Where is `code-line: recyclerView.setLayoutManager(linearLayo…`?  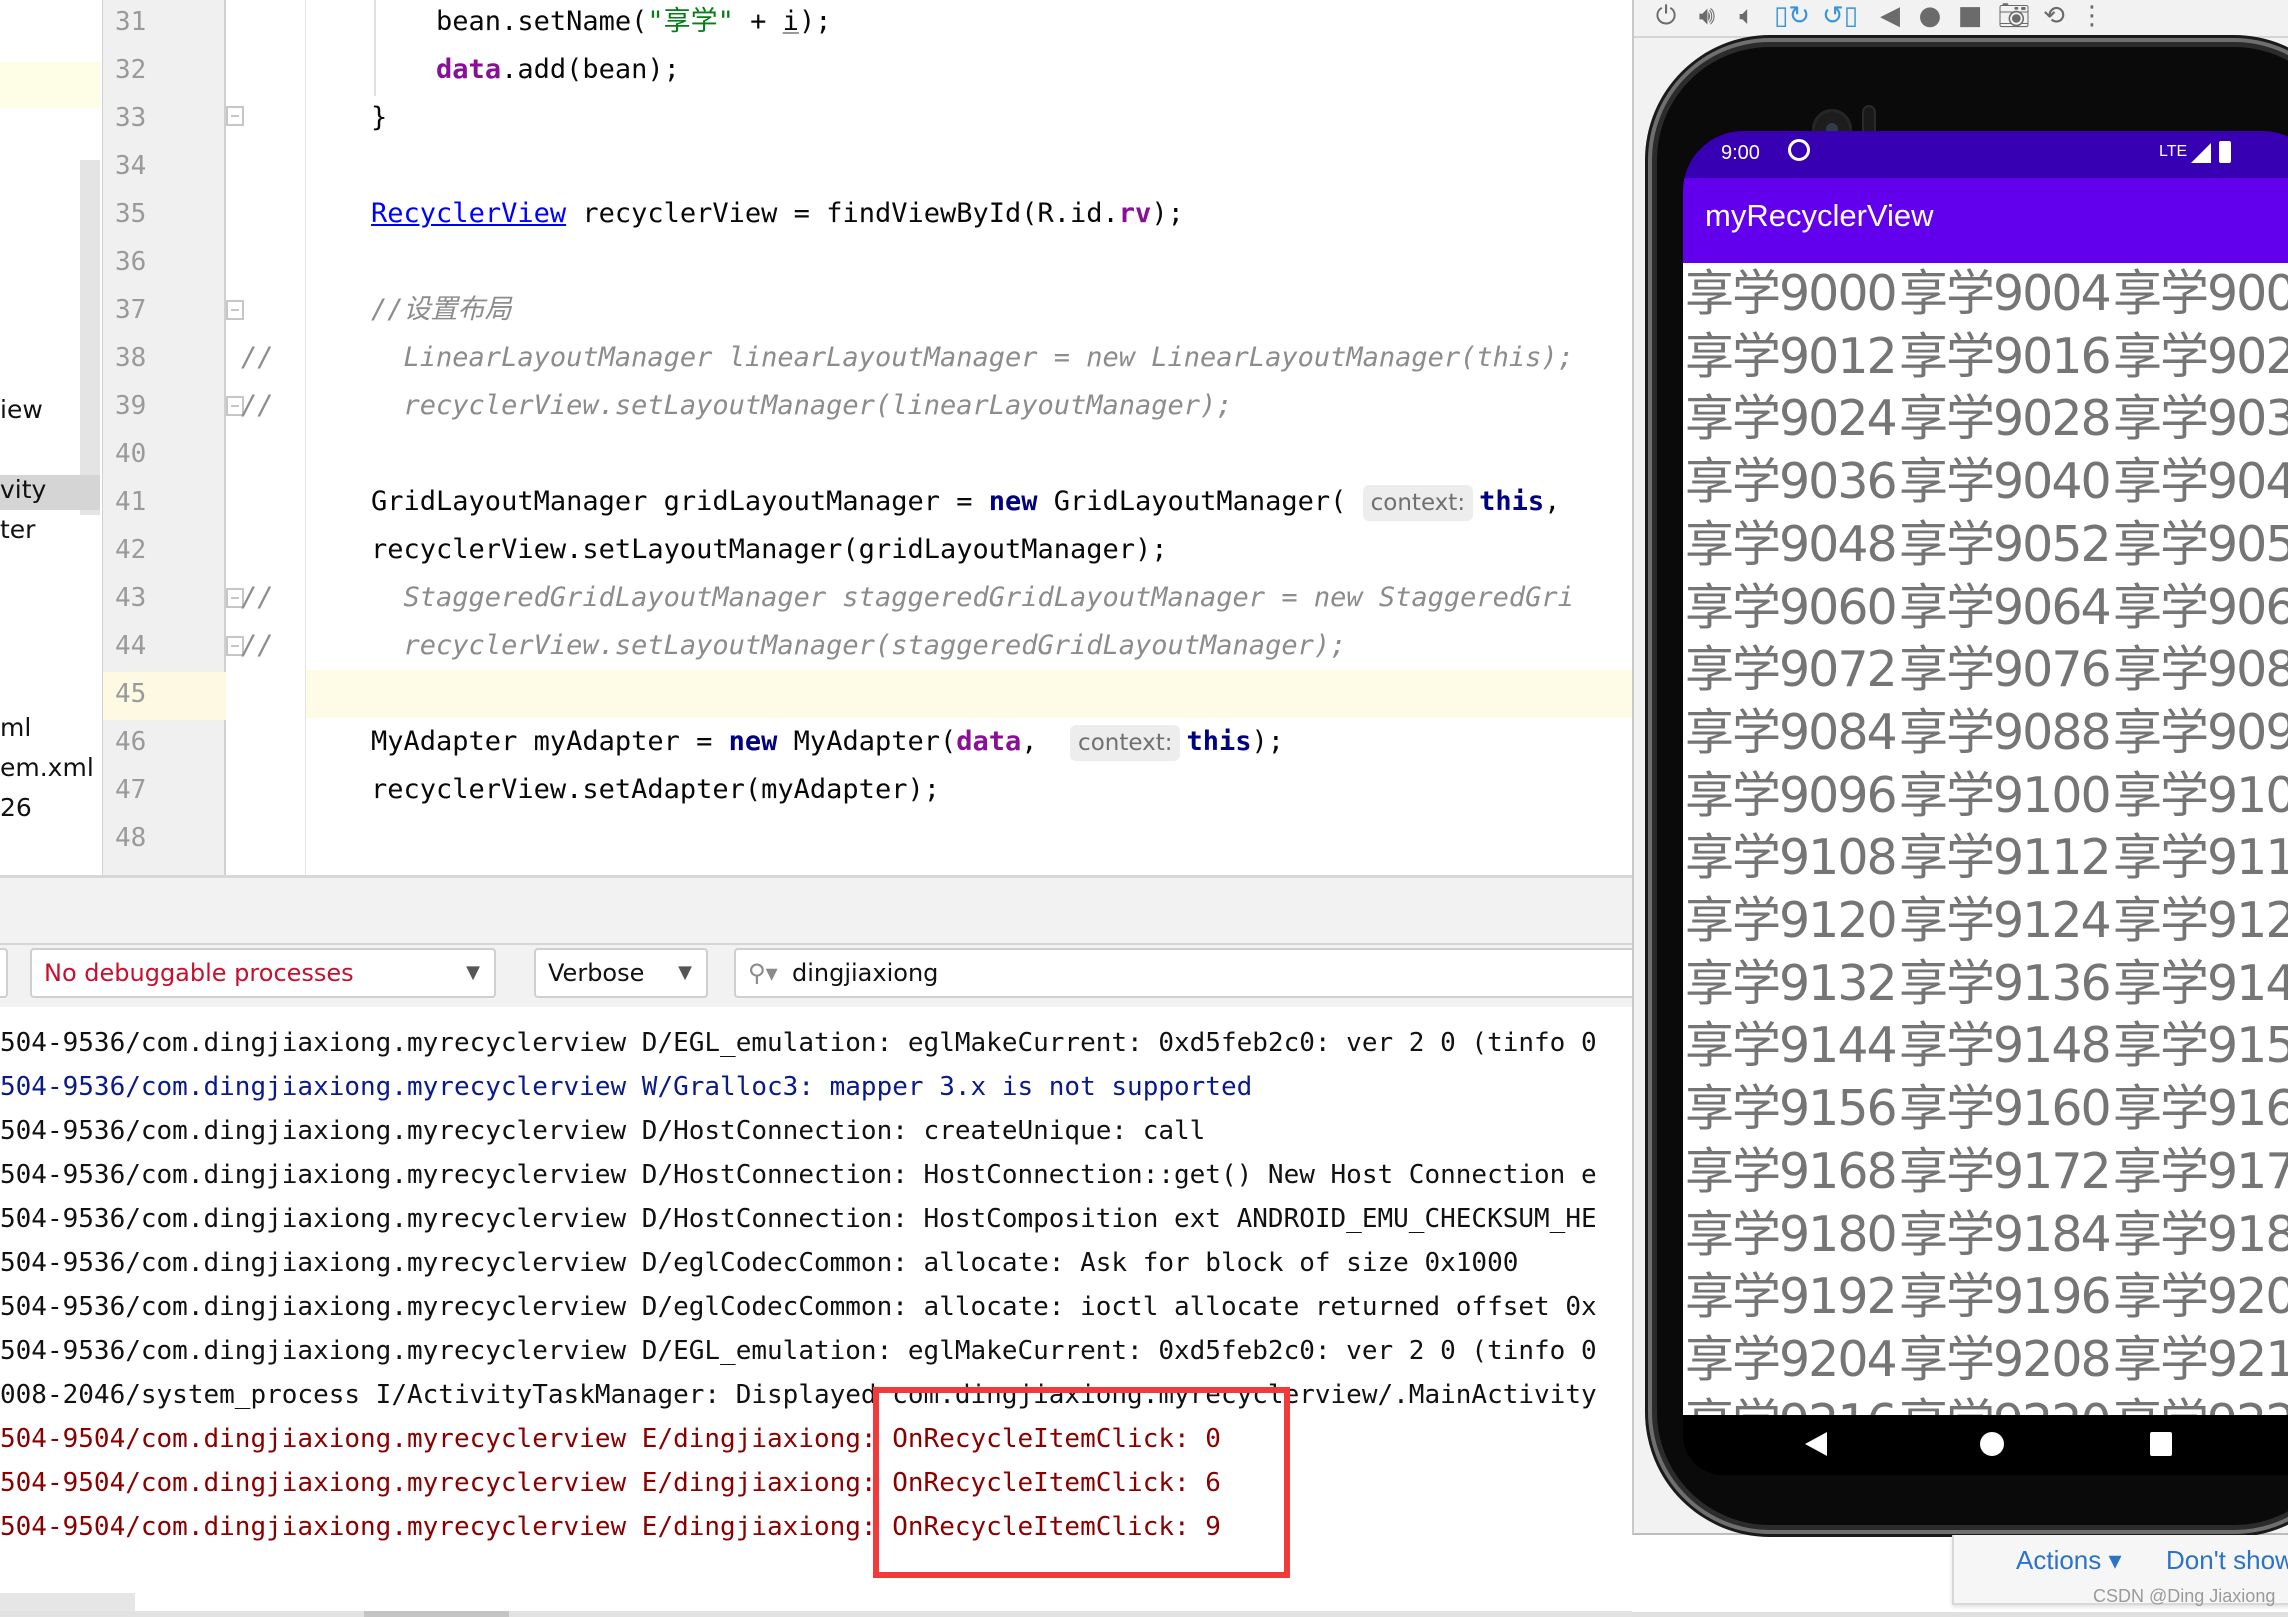 code-line: recyclerView.setLayoutManager(linearLayo… is located at coordinates (969, 406).